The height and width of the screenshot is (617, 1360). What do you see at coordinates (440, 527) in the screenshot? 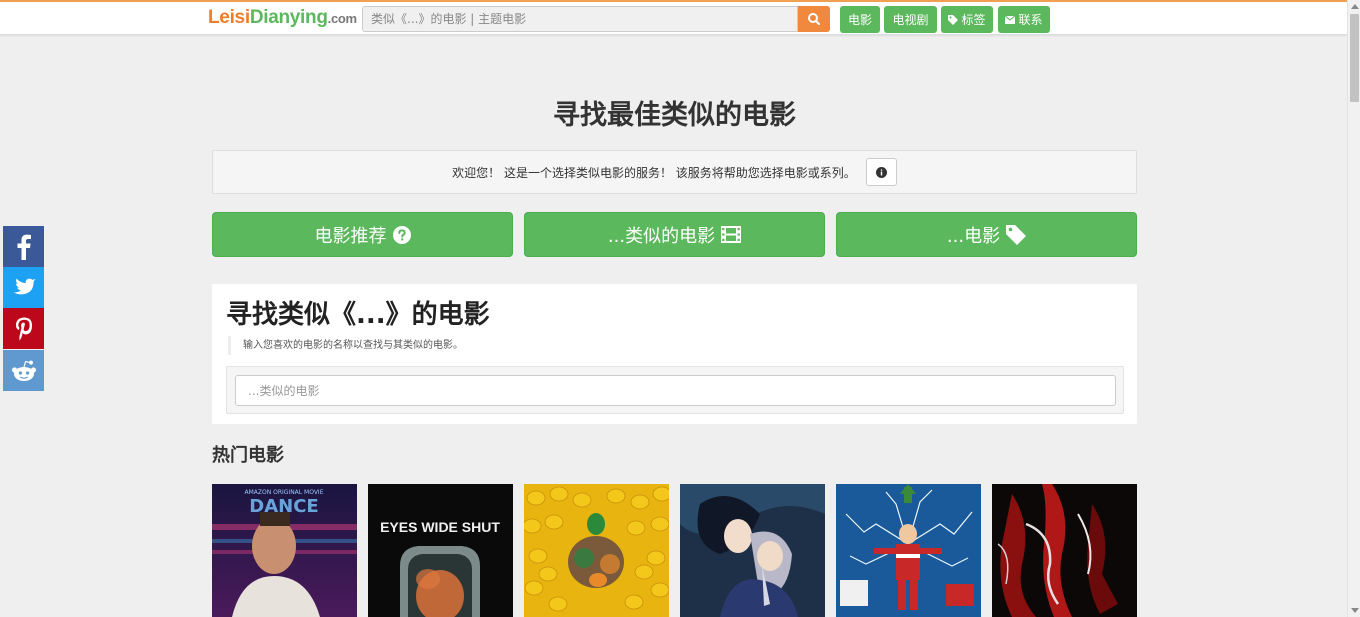
I see `poster-eyes-wide-shut-title: EYES WIDE SHUT` at bounding box center [440, 527].